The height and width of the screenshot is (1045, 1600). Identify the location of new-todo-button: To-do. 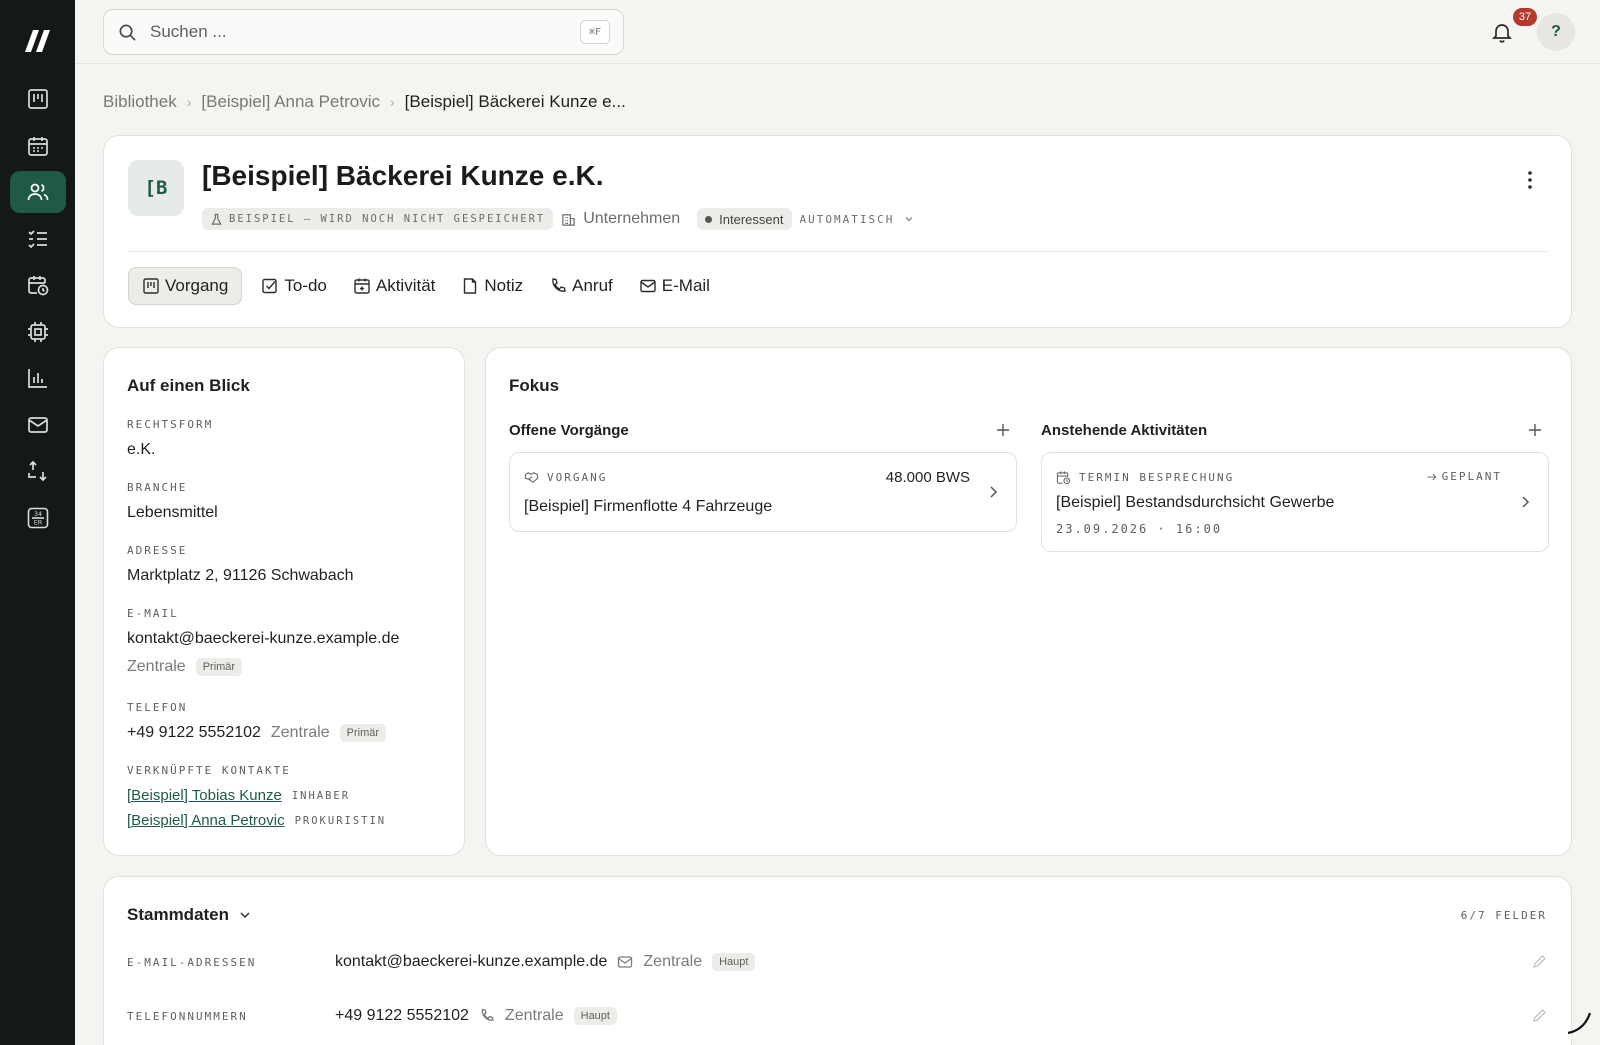
(294, 286).